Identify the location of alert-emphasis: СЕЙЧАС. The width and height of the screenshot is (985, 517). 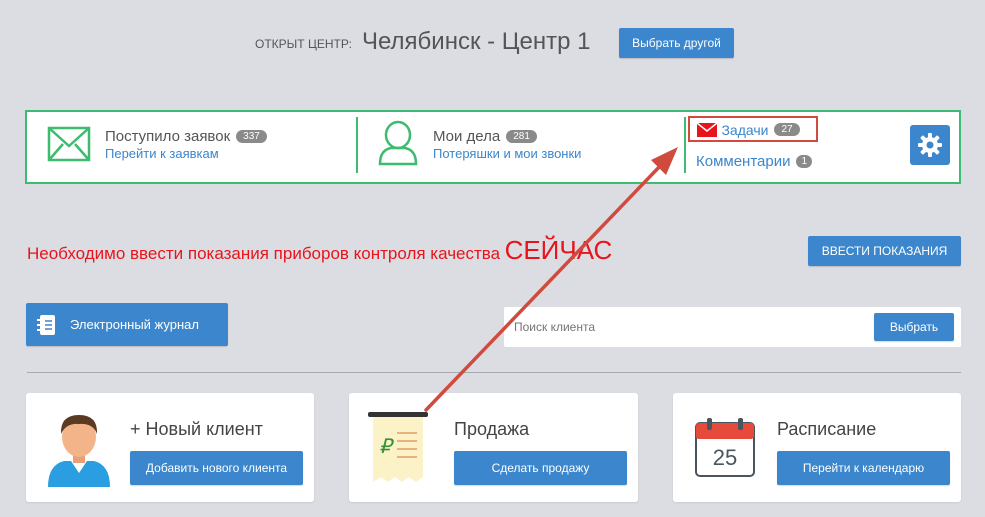
(558, 250).